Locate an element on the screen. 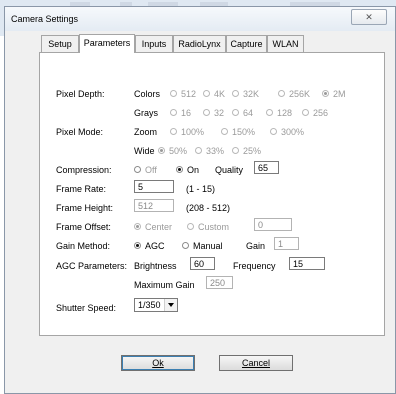  grays-label: Grays is located at coordinates (146, 113).